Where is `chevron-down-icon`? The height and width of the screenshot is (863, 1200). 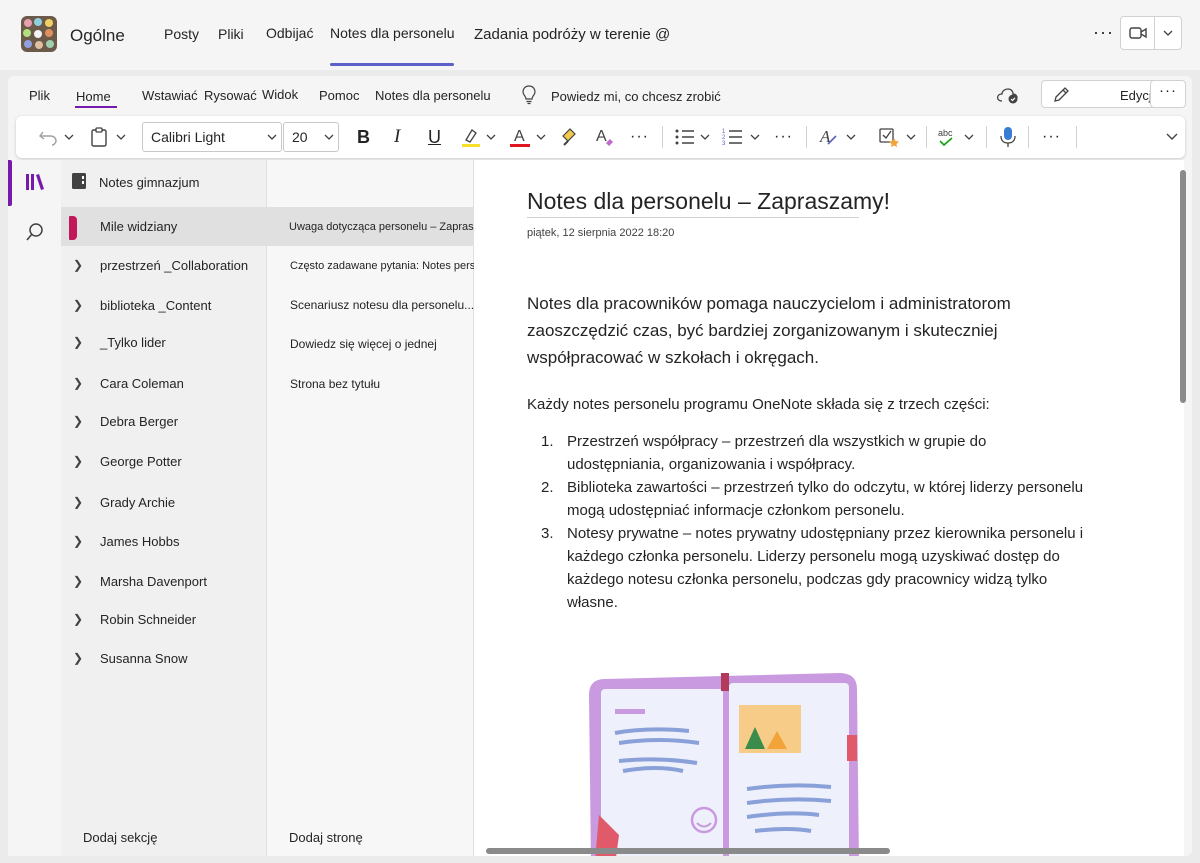
chevron-down-icon is located at coordinates (1168, 33).